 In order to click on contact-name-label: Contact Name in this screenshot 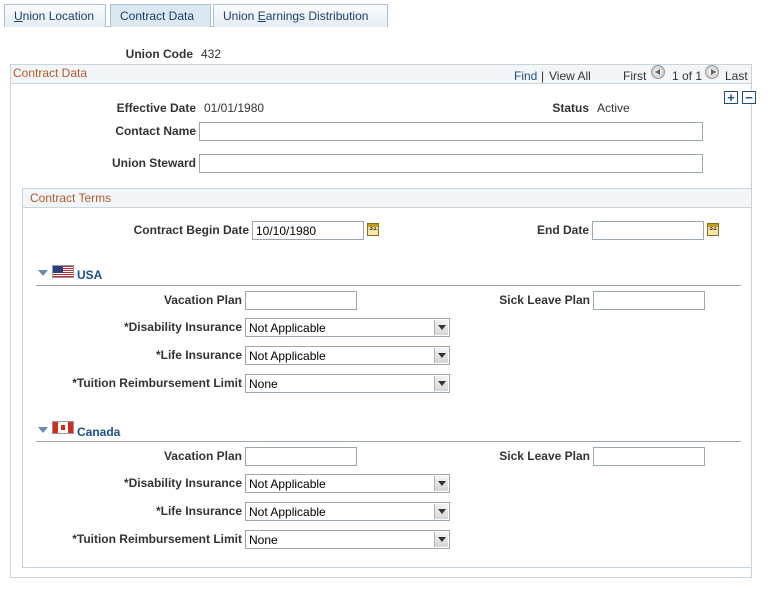, I will do `click(155, 131)`.